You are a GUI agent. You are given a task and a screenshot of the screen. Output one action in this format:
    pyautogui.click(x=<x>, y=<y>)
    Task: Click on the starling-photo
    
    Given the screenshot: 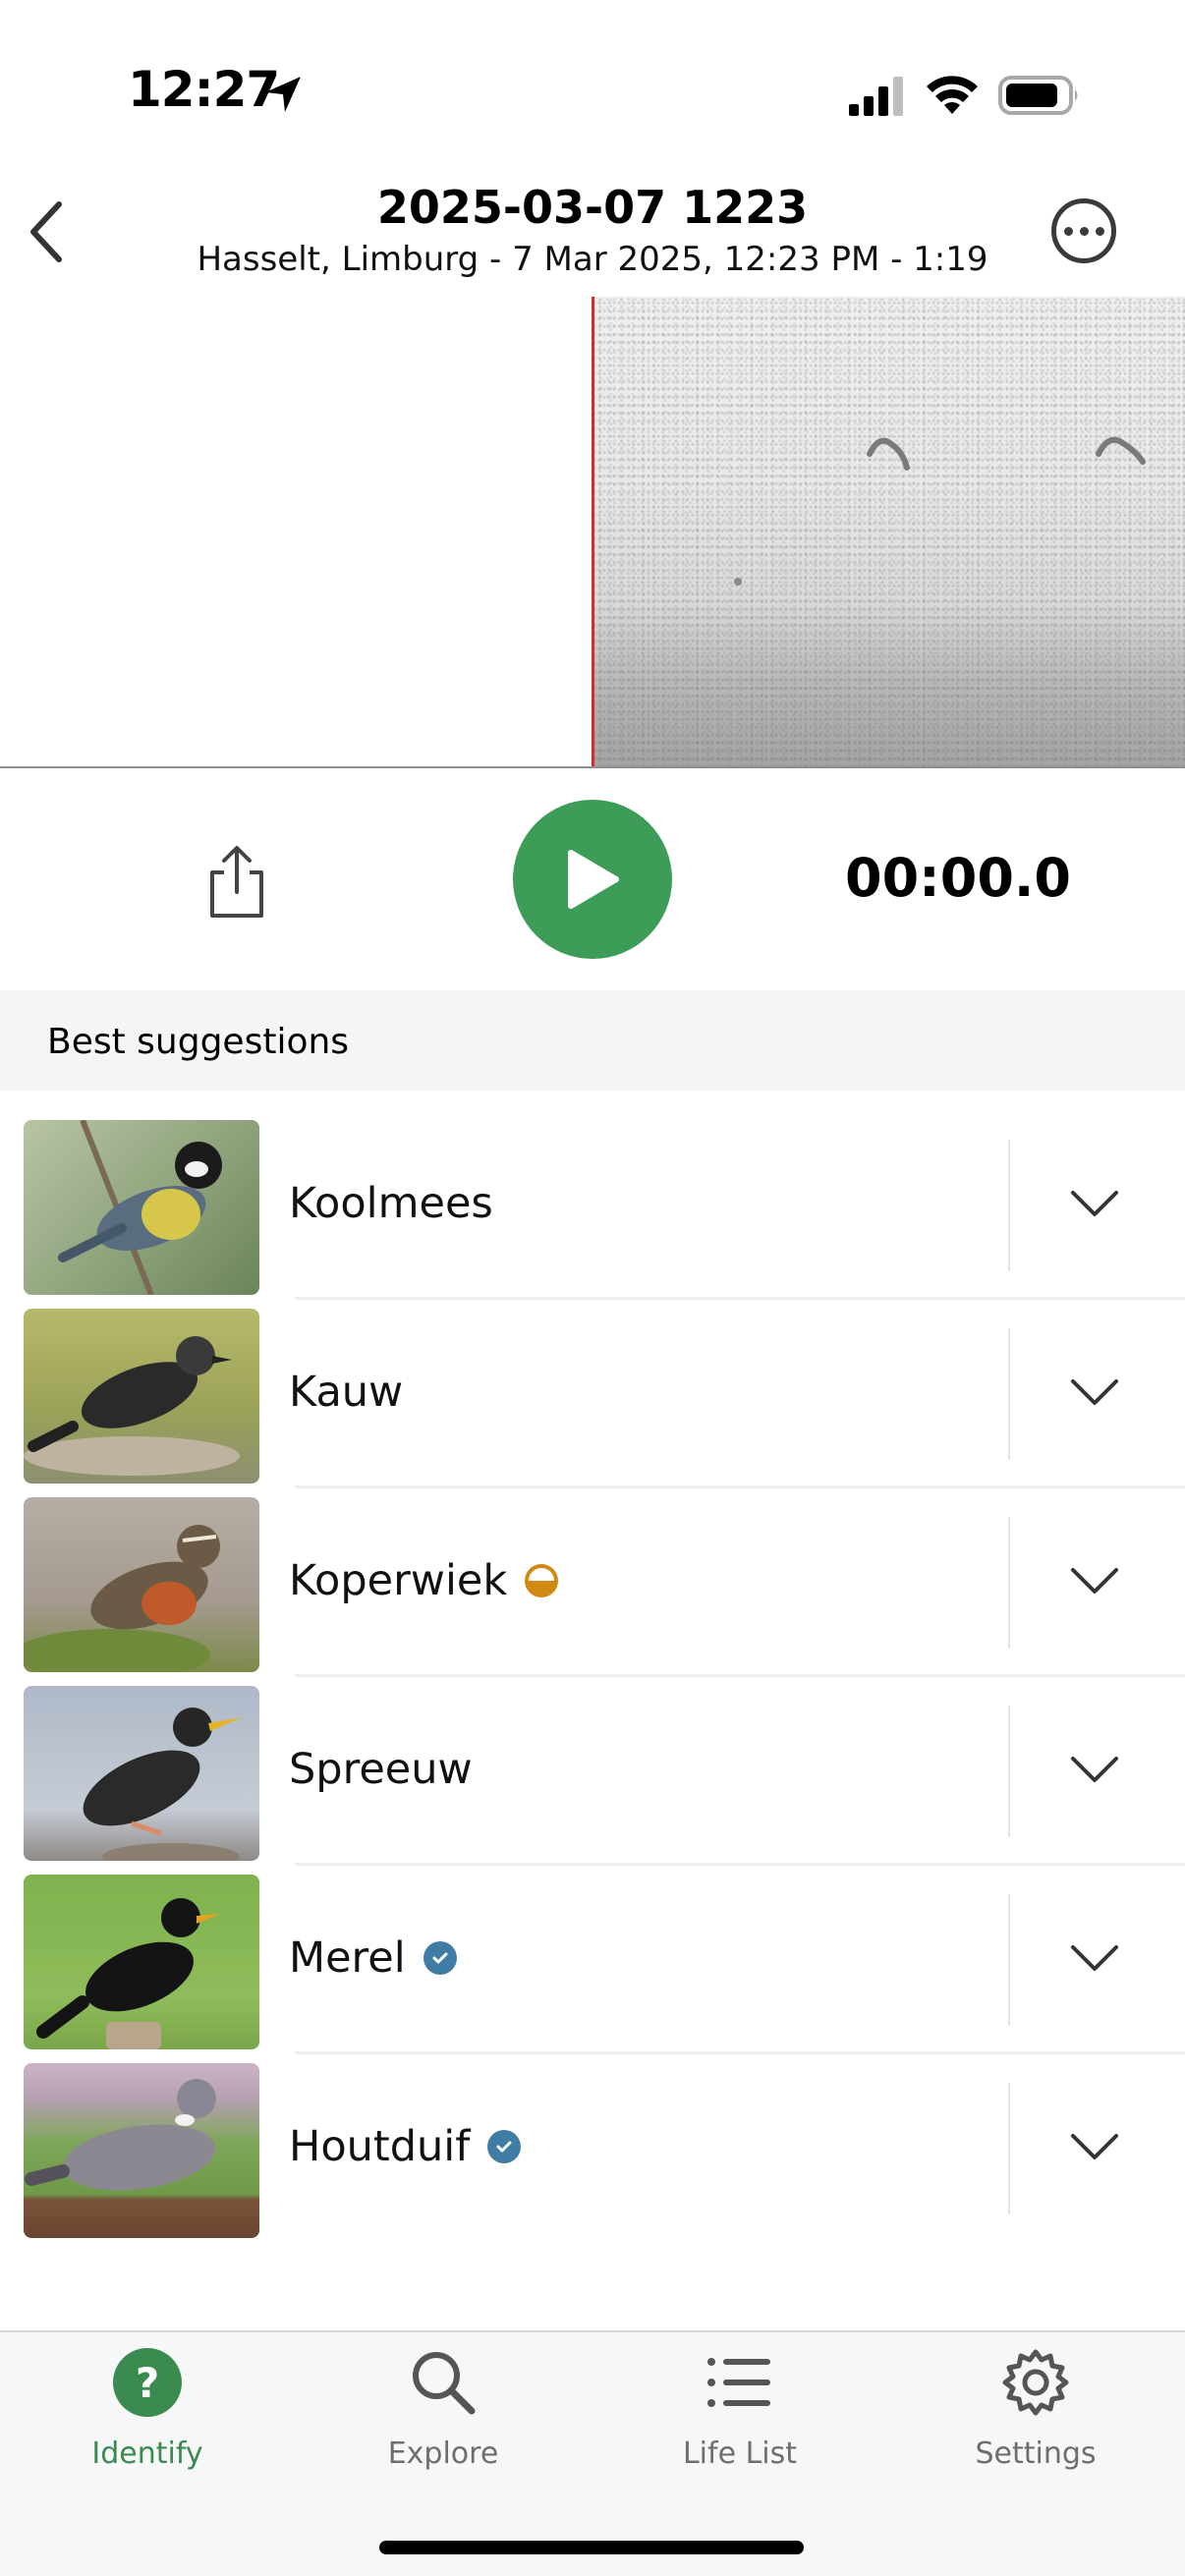 What is the action you would take?
    pyautogui.click(x=141, y=1773)
    